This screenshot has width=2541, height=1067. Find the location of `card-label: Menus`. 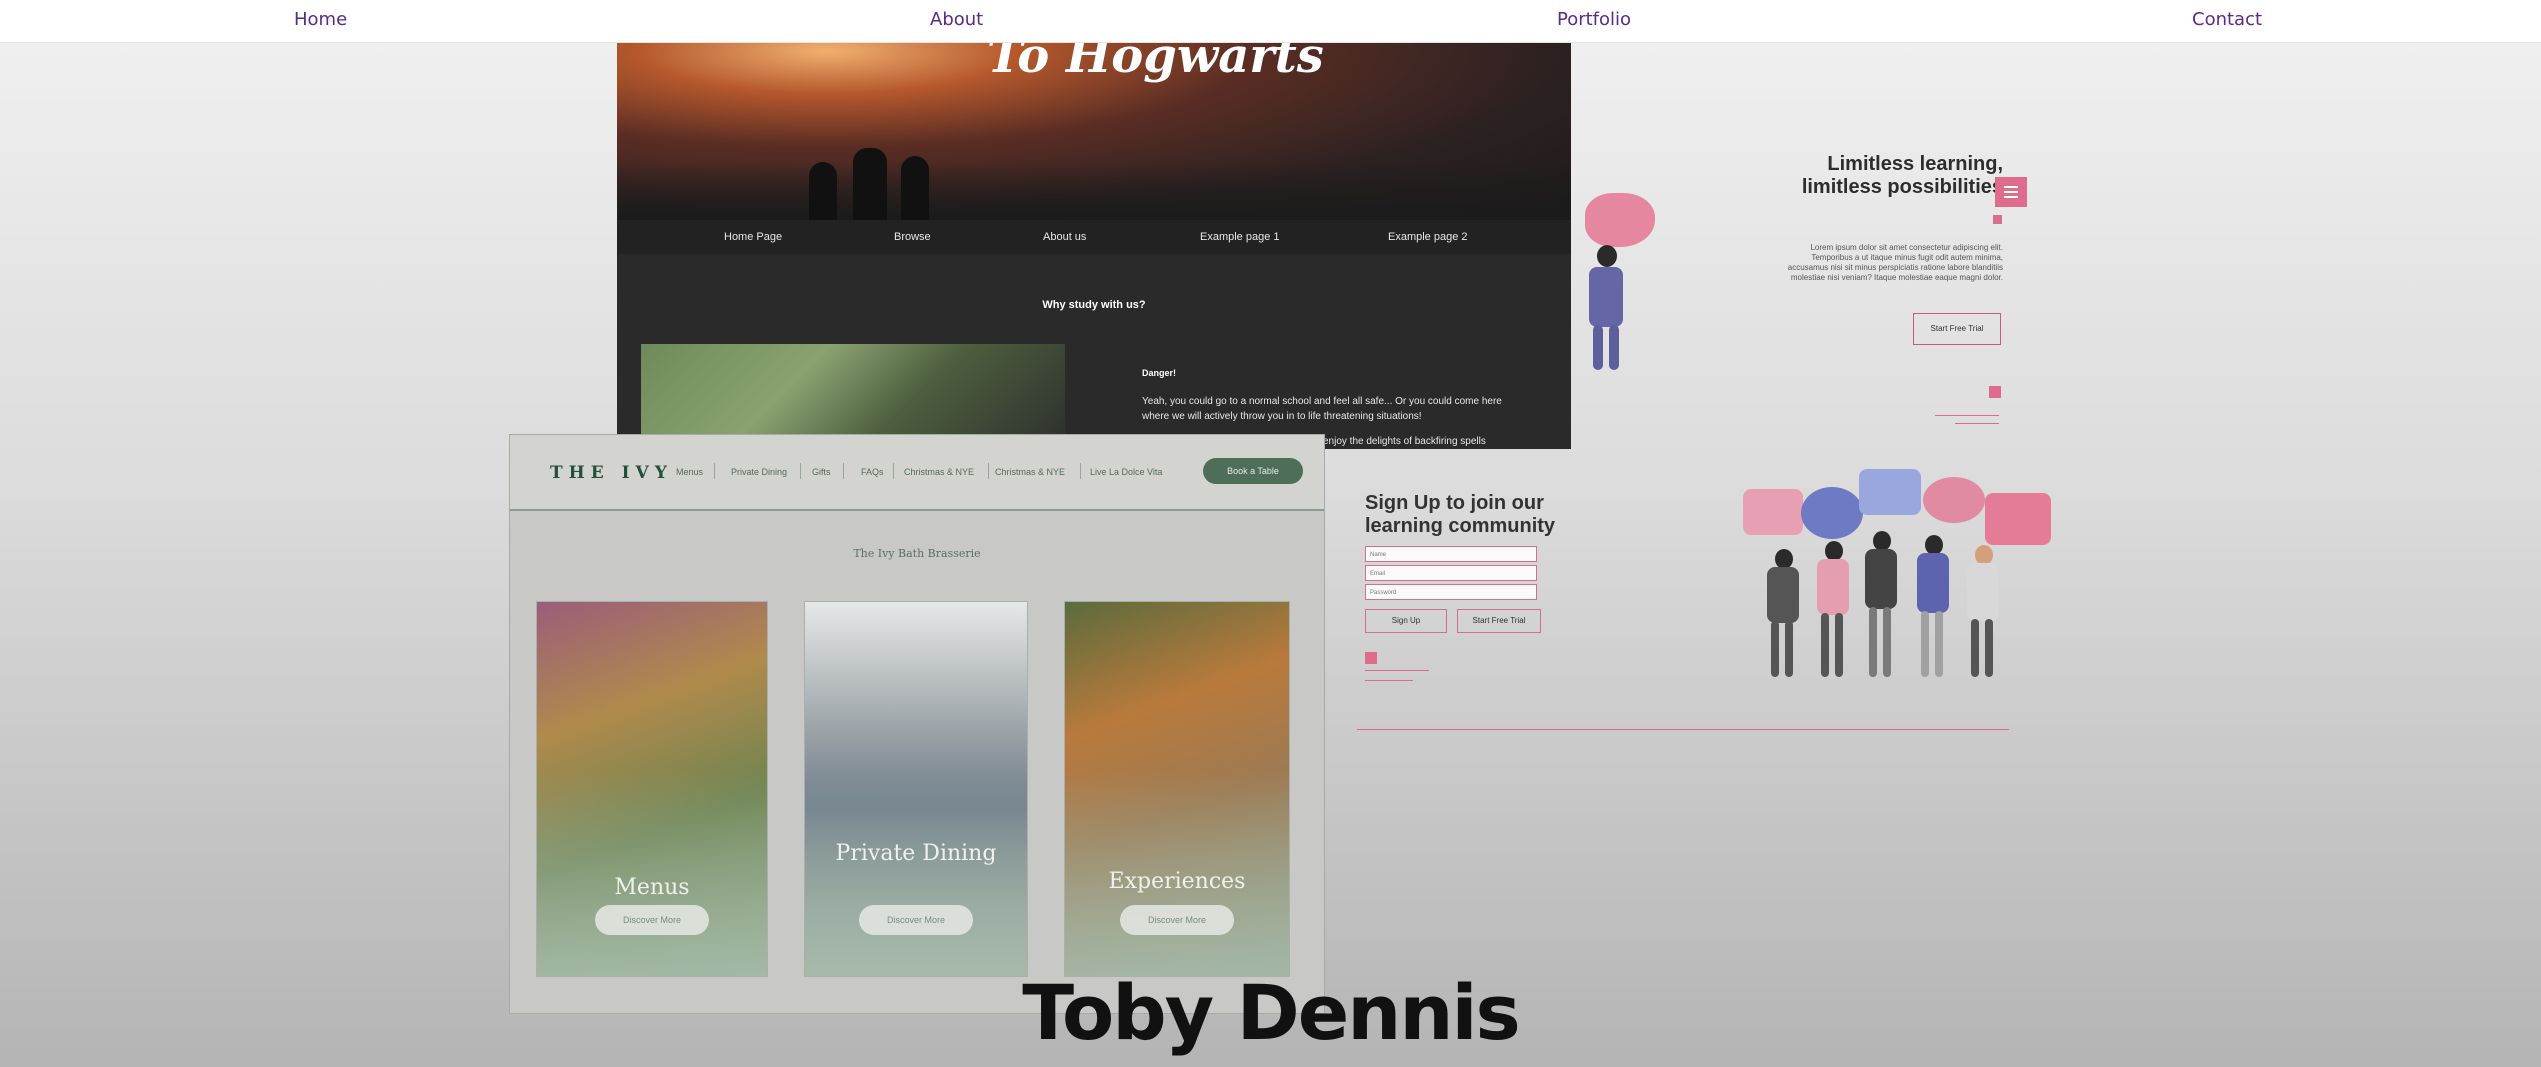

card-label: Menus is located at coordinates (652, 887).